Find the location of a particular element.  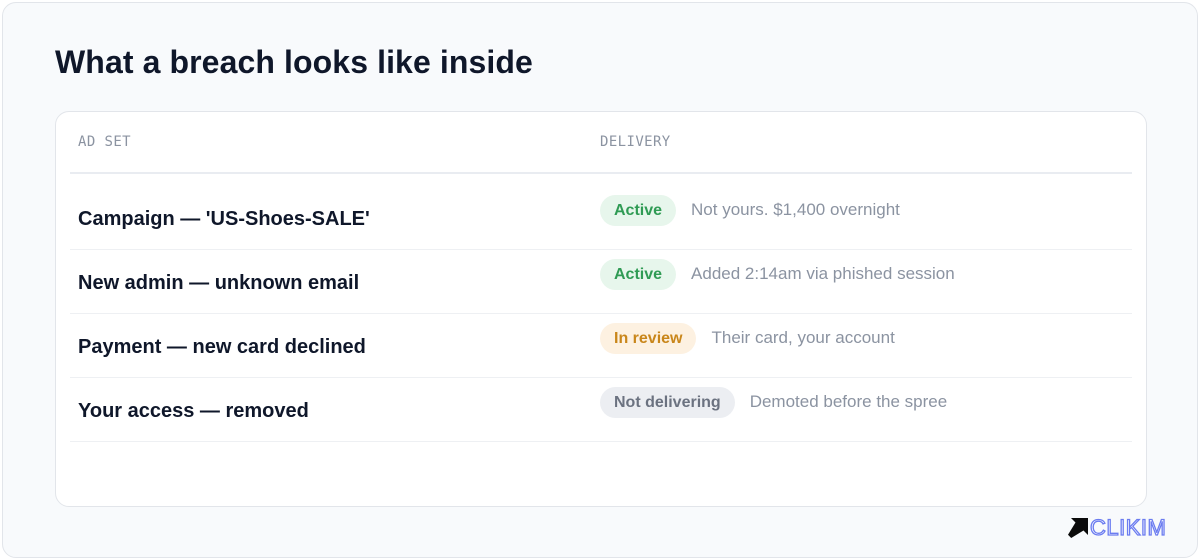

delivery-cell: Active Added 2:14am via phished session is located at coordinates (777, 274).